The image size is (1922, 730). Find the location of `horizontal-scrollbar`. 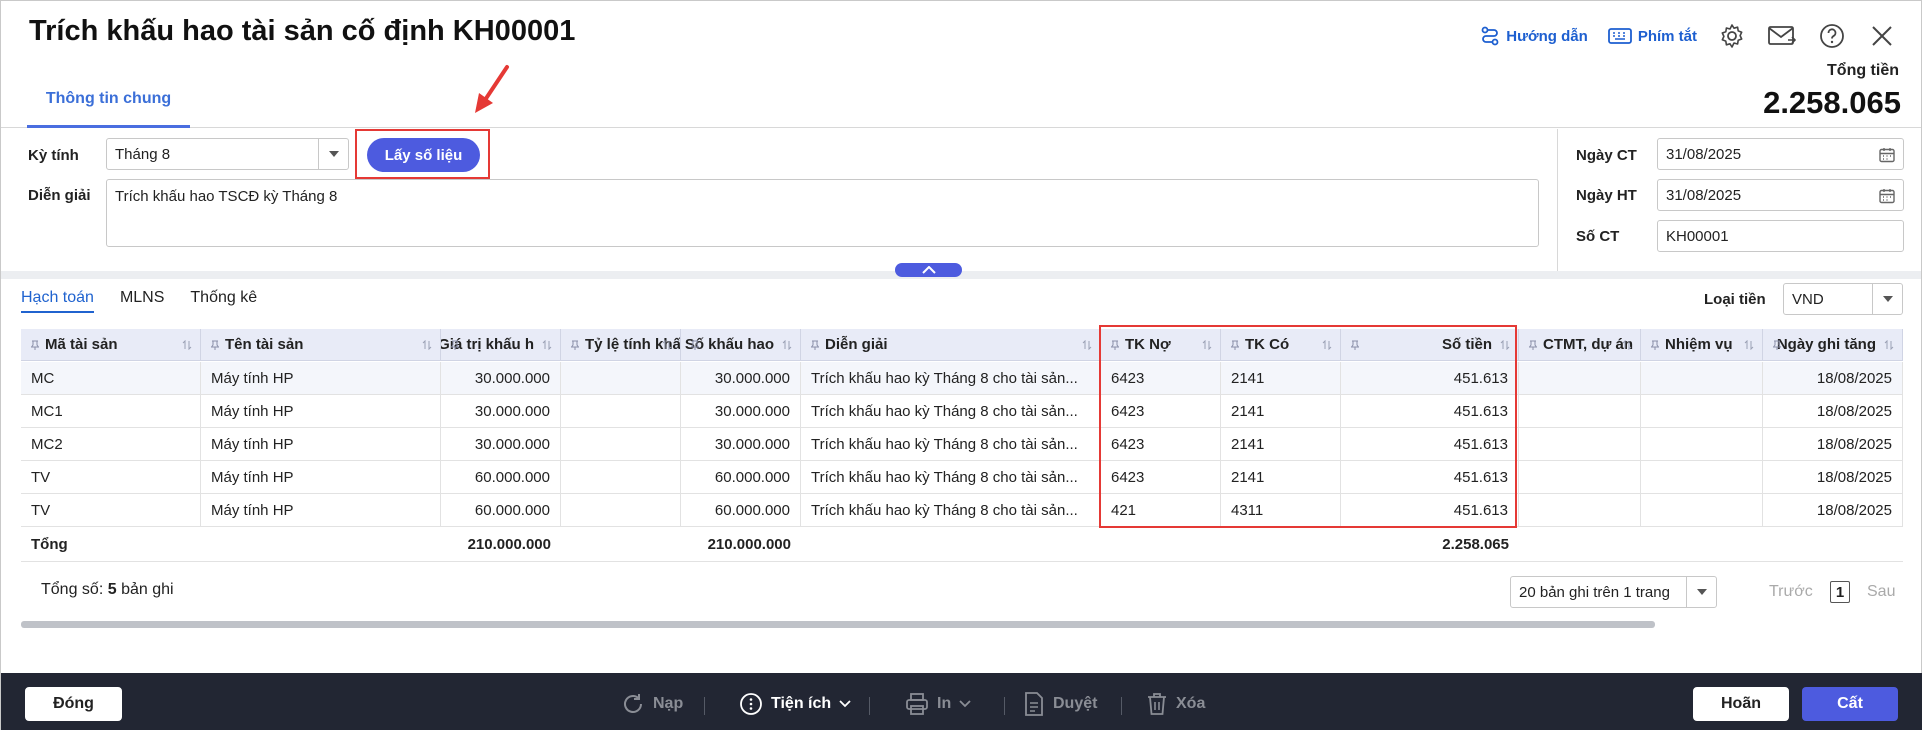

horizontal-scrollbar is located at coordinates (838, 624).